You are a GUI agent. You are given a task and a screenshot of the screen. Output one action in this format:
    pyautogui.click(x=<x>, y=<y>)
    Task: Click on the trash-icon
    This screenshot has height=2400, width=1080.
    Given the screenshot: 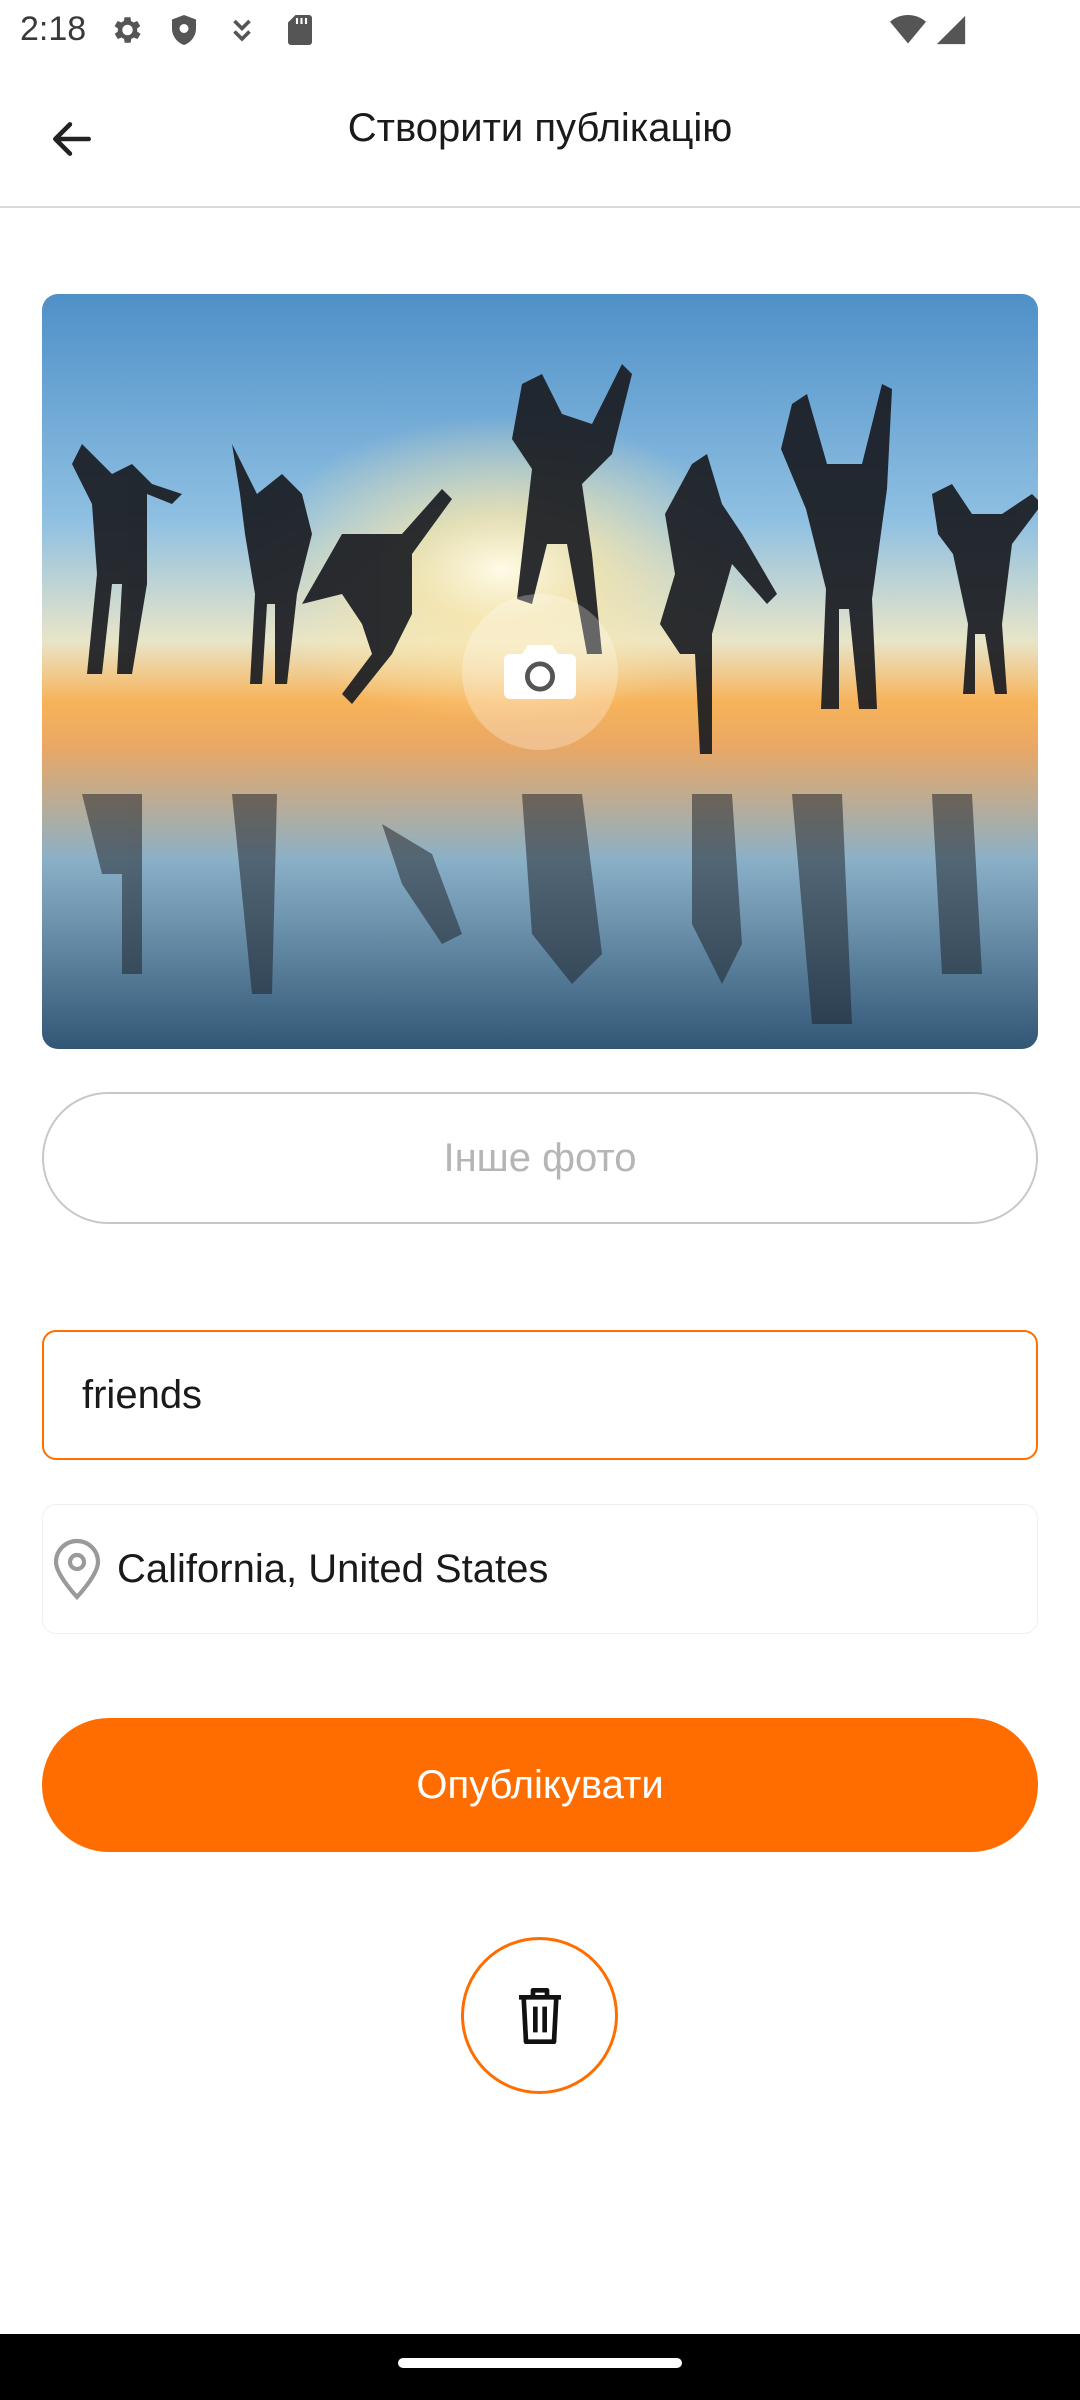 What is the action you would take?
    pyautogui.click(x=539, y=2015)
    